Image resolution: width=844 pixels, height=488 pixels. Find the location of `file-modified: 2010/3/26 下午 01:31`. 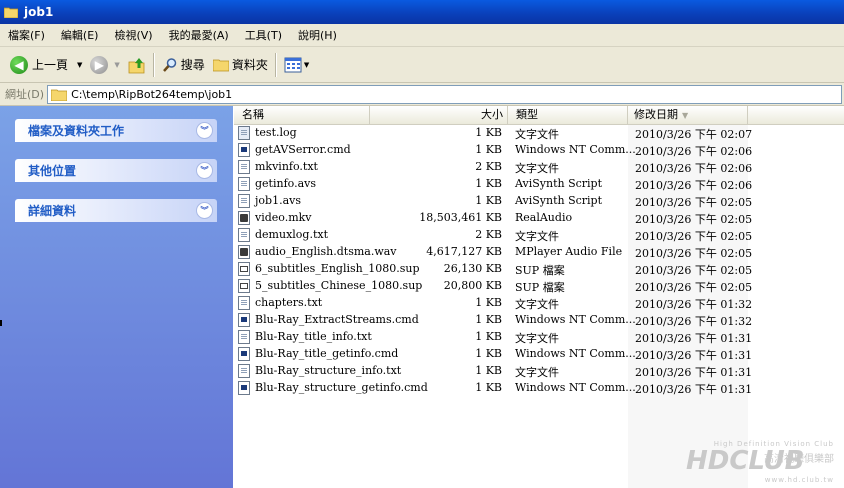

file-modified: 2010/3/26 下午 01:31 is located at coordinates (694, 338).